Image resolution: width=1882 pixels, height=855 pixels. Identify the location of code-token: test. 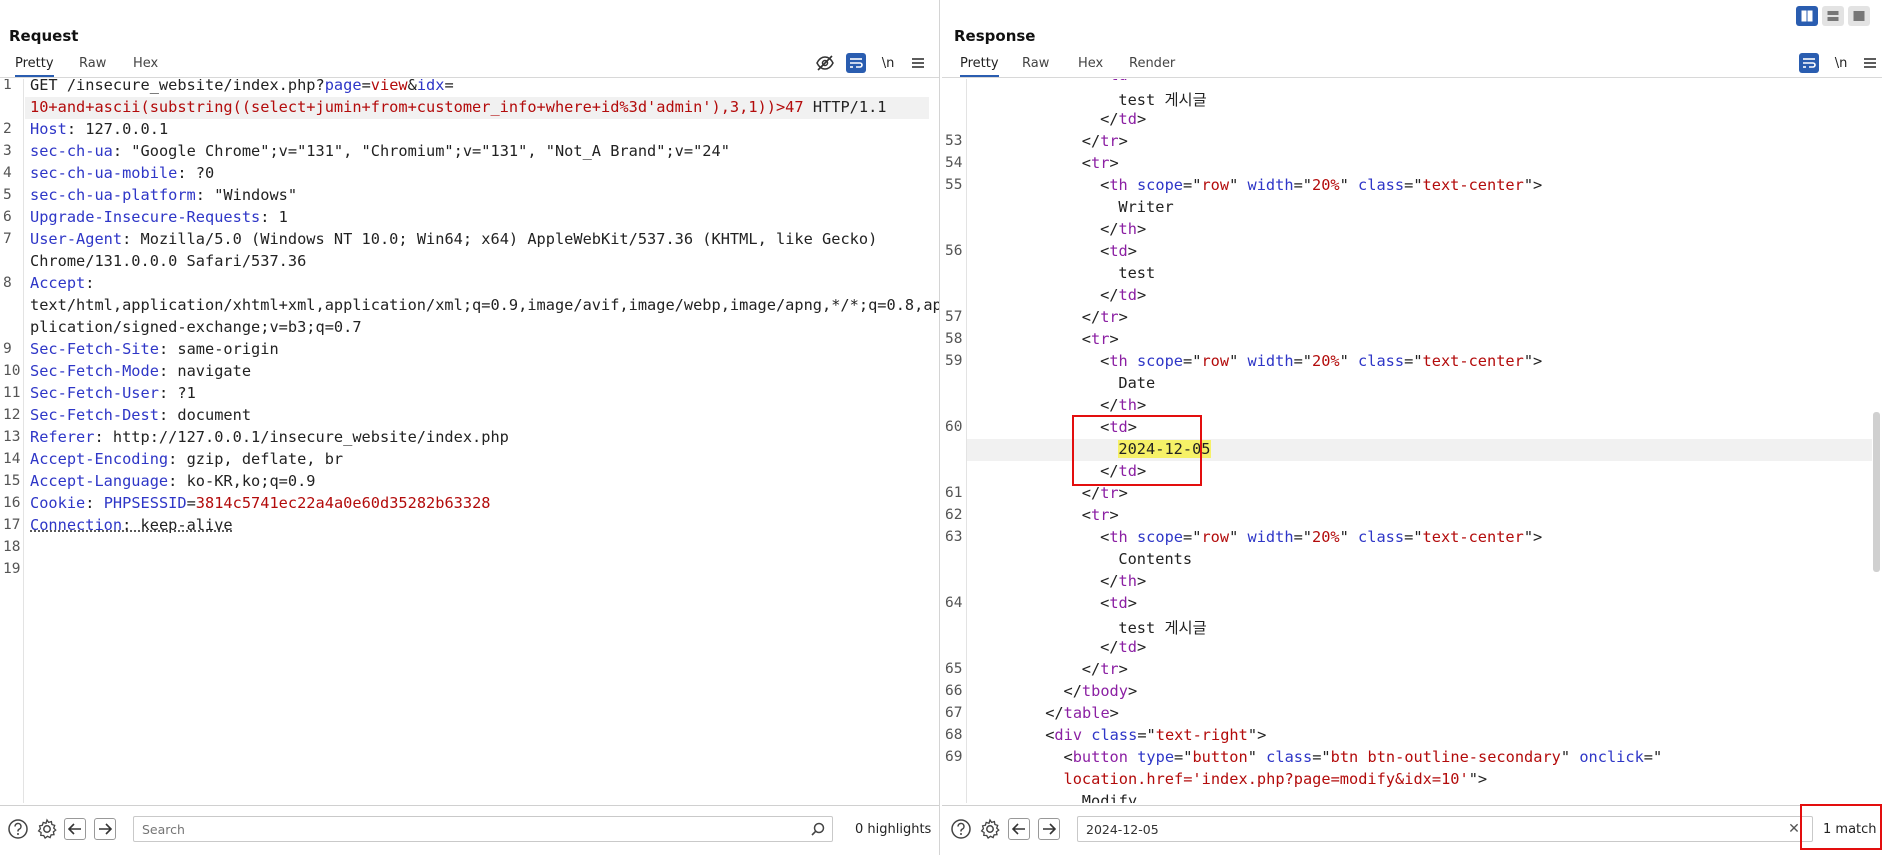
(1137, 273).